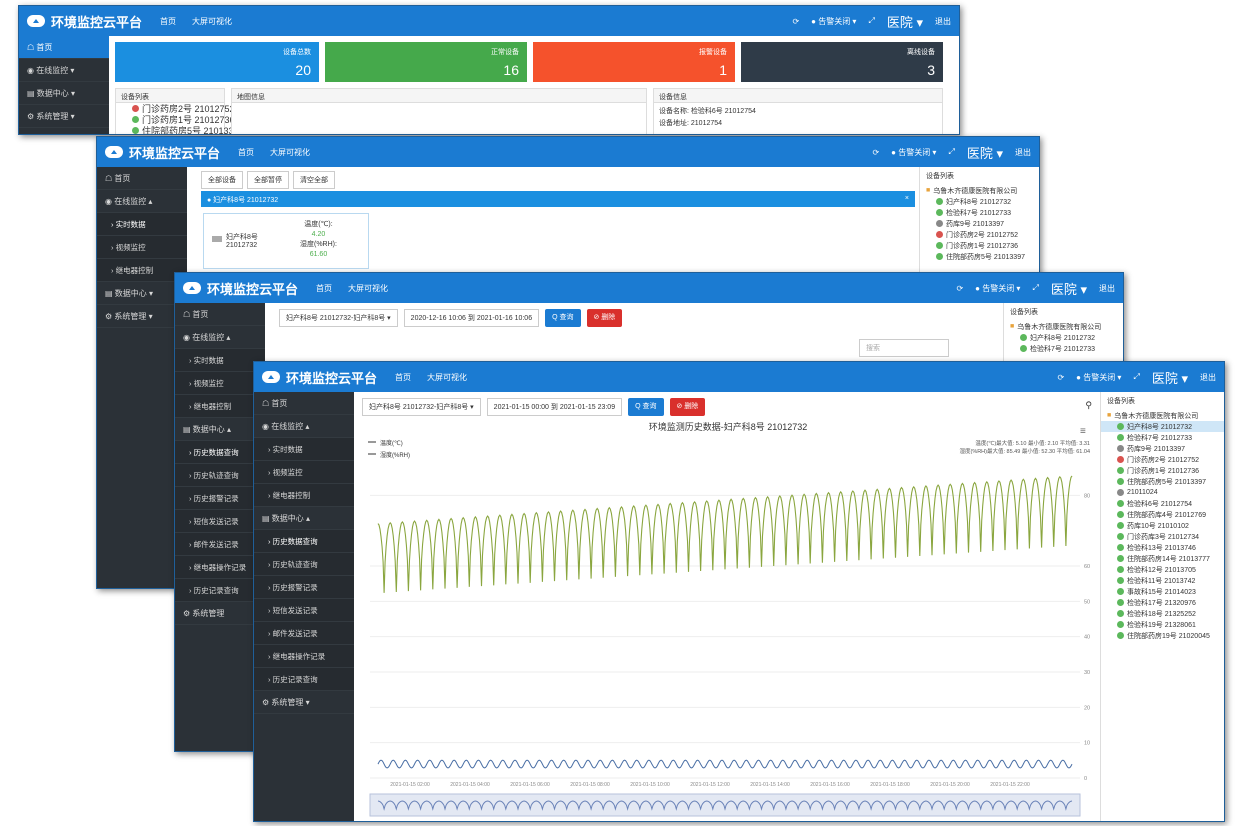 This screenshot has width=1242, height=826. I want to click on date-range-input: 2020-12-16 10:06 到 2021-01-16 10:06, so click(471, 318).